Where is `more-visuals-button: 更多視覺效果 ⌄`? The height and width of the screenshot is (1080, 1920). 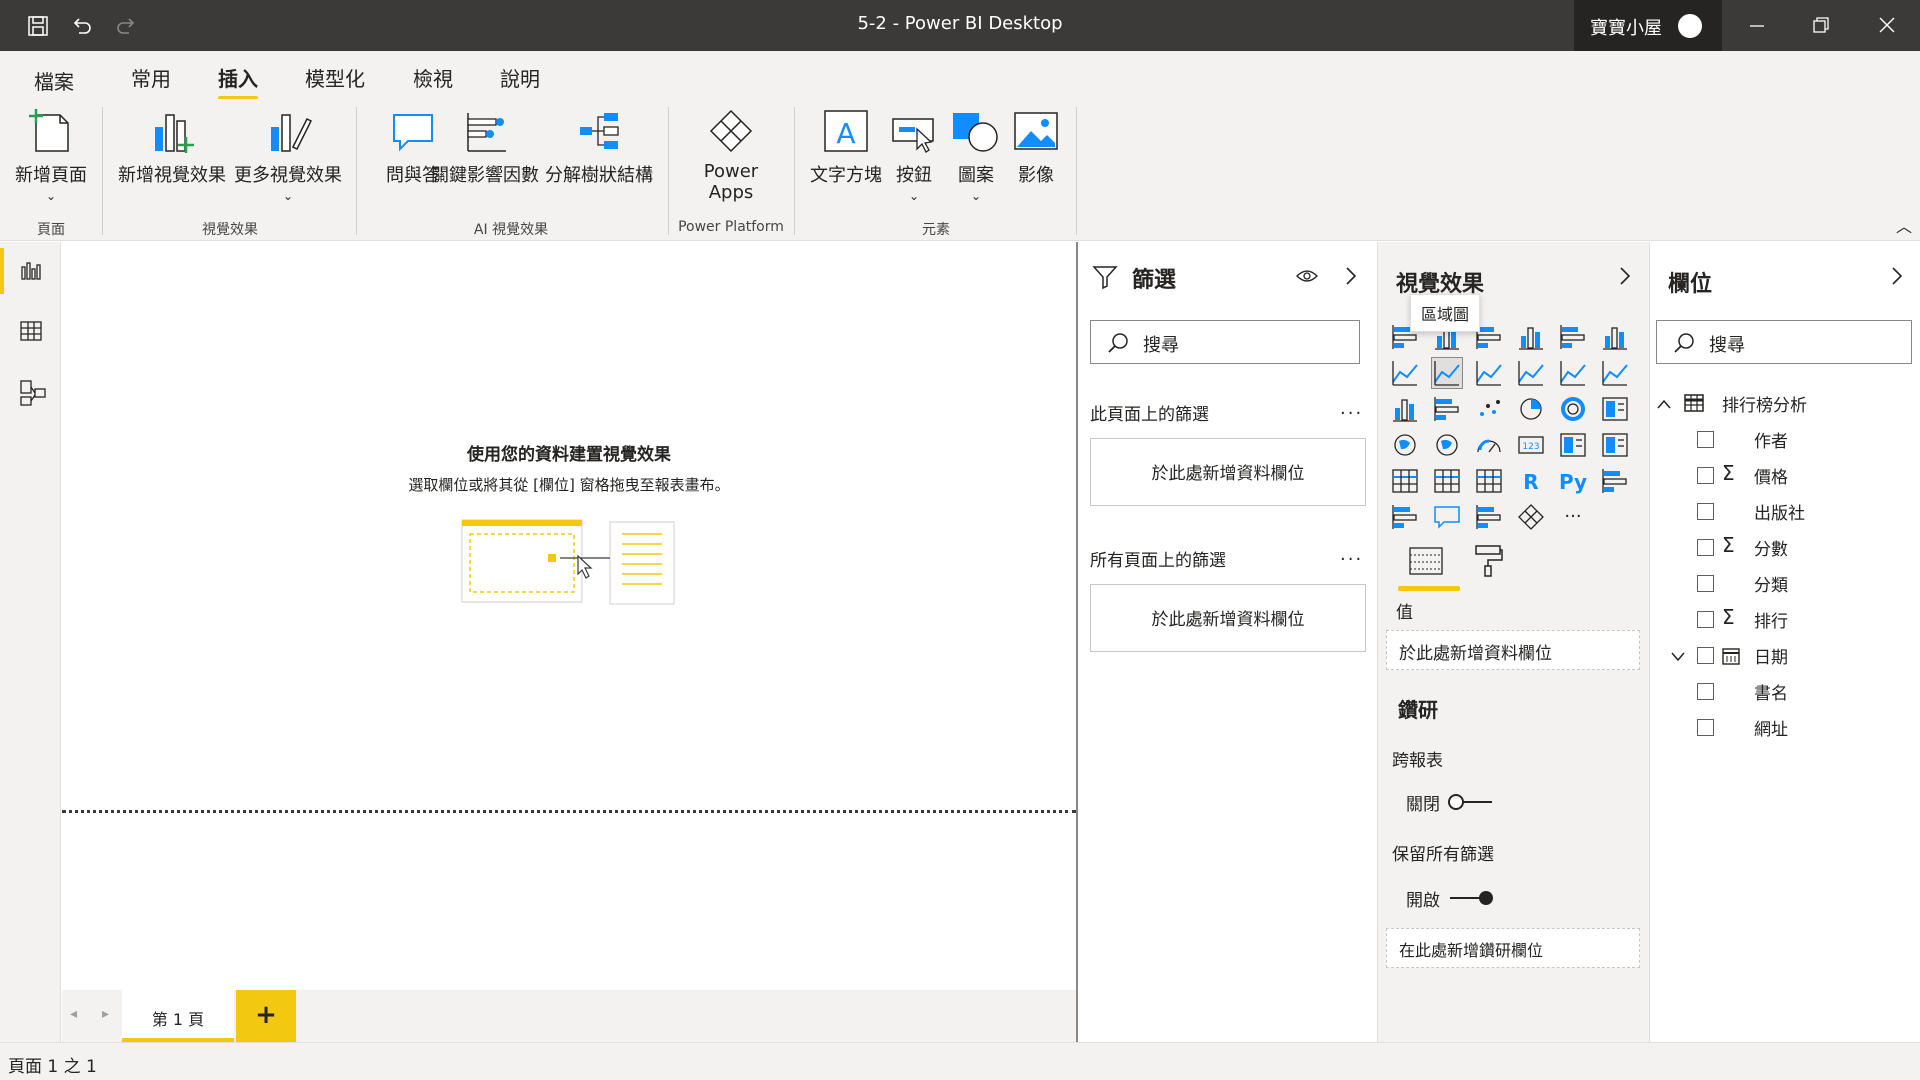 more-visuals-button: 更多視覺效果 ⌄ is located at coordinates (288, 155).